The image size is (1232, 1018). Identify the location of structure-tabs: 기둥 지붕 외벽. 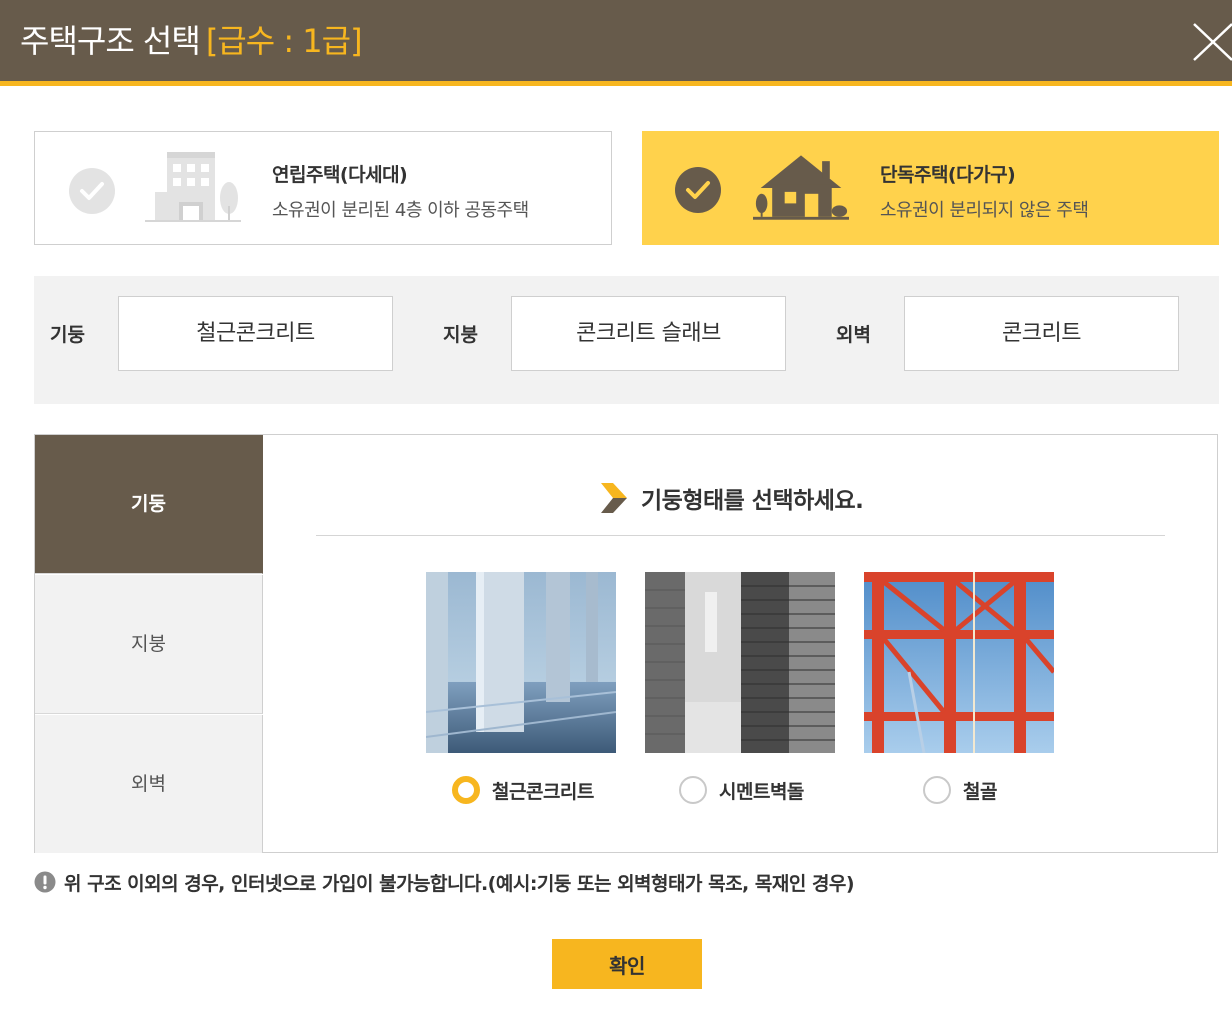
(149, 644).